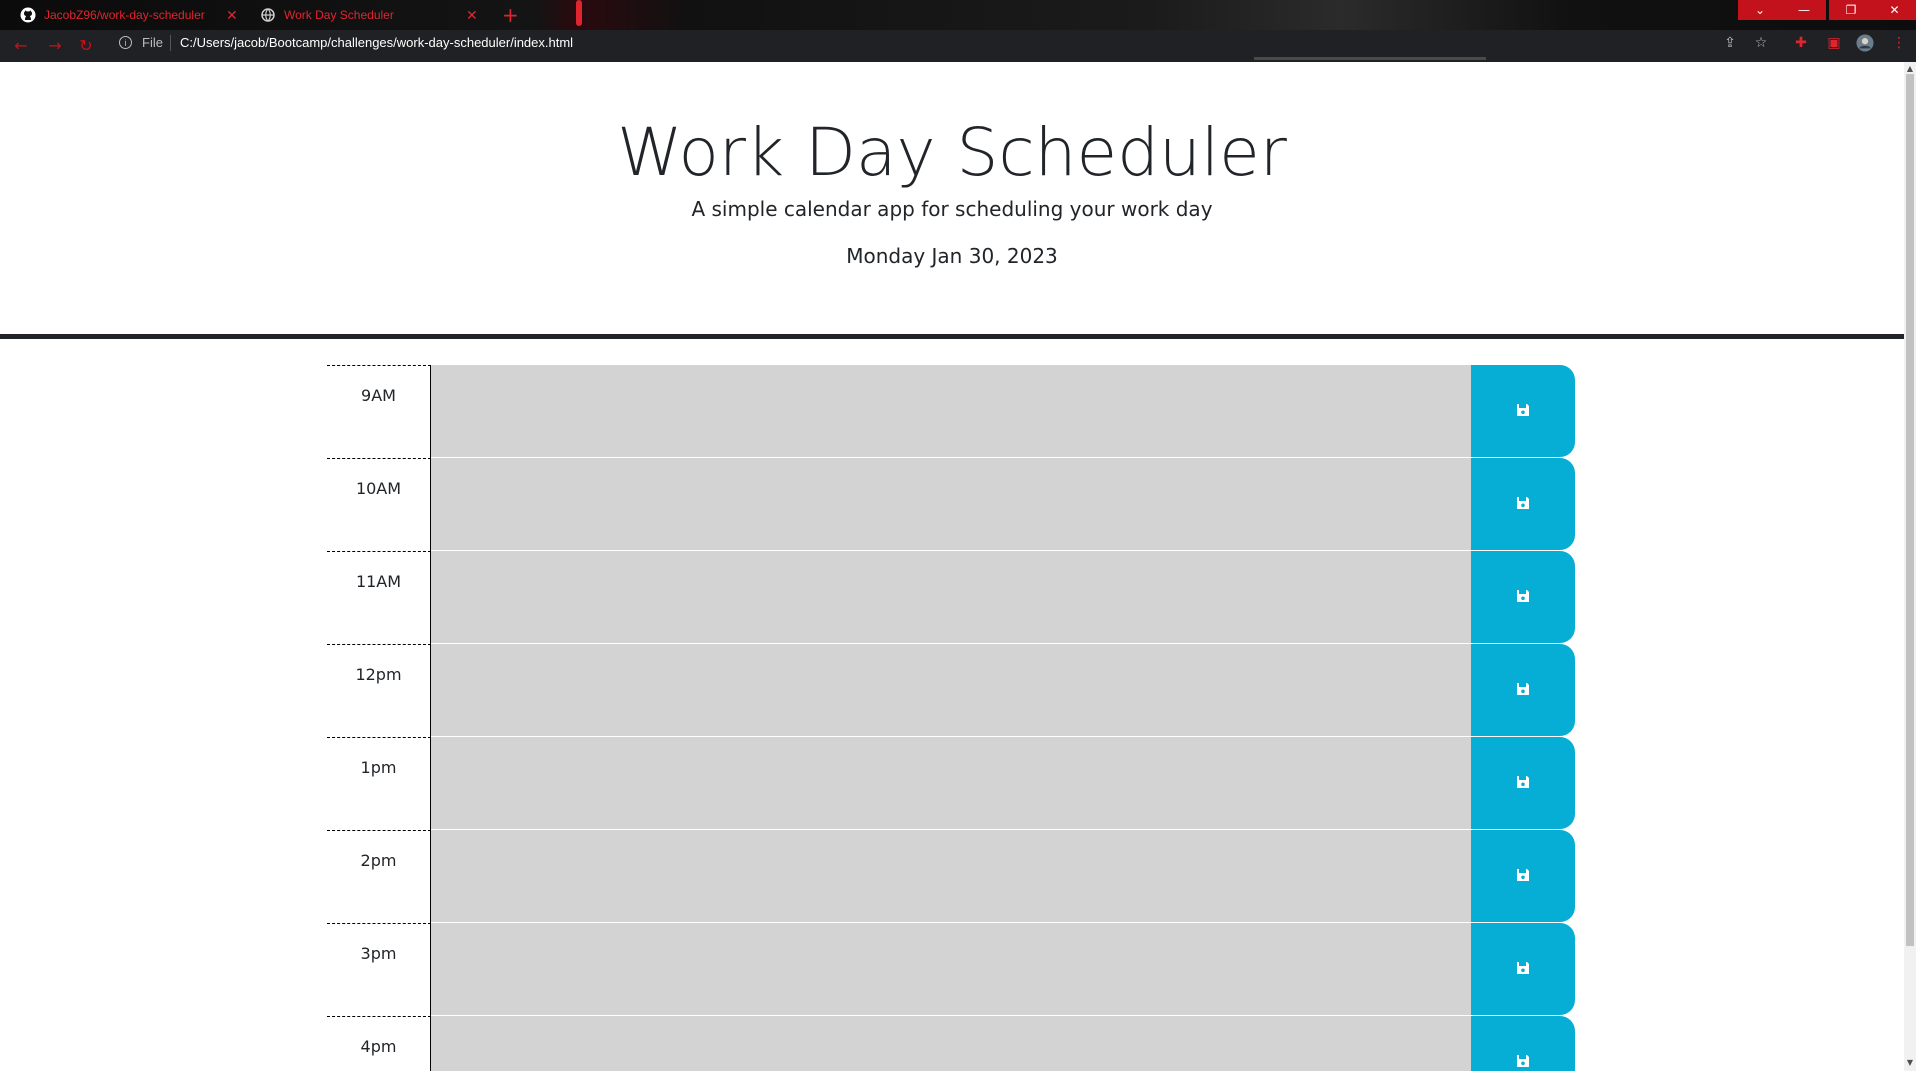  I want to click on hour-label: 9AM, so click(379, 411).